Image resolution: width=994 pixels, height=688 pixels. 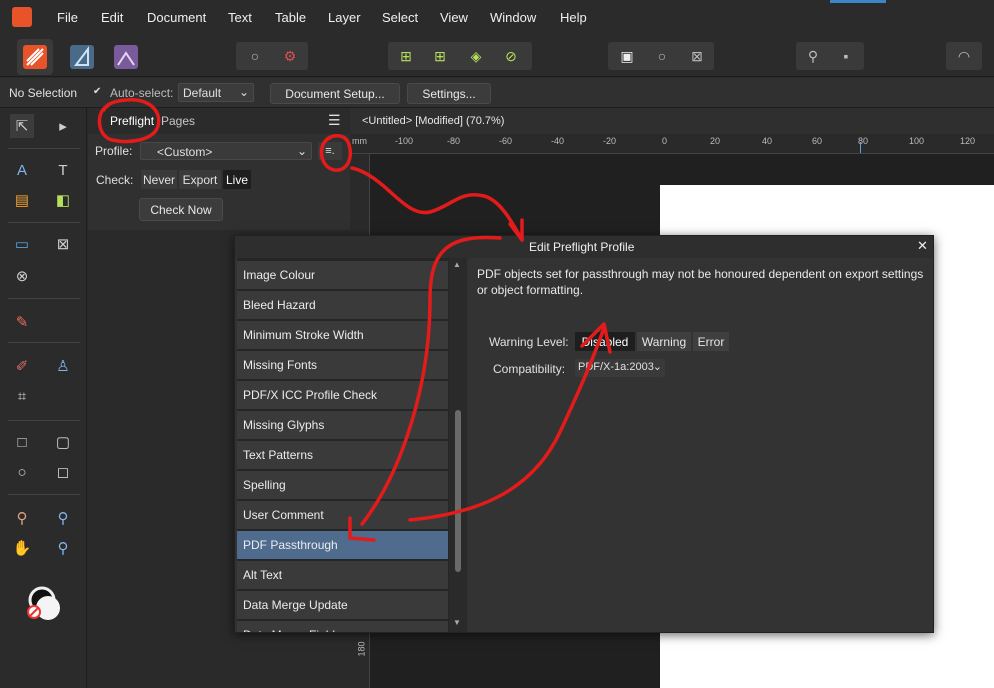 I want to click on artistic-text-tool-icon: T, so click(x=63, y=170).